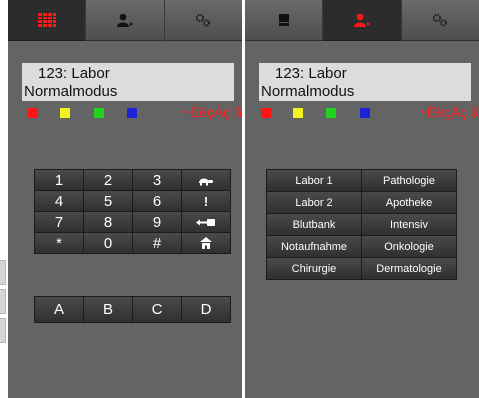  I want to click on key-exclamation: !, so click(206, 201).